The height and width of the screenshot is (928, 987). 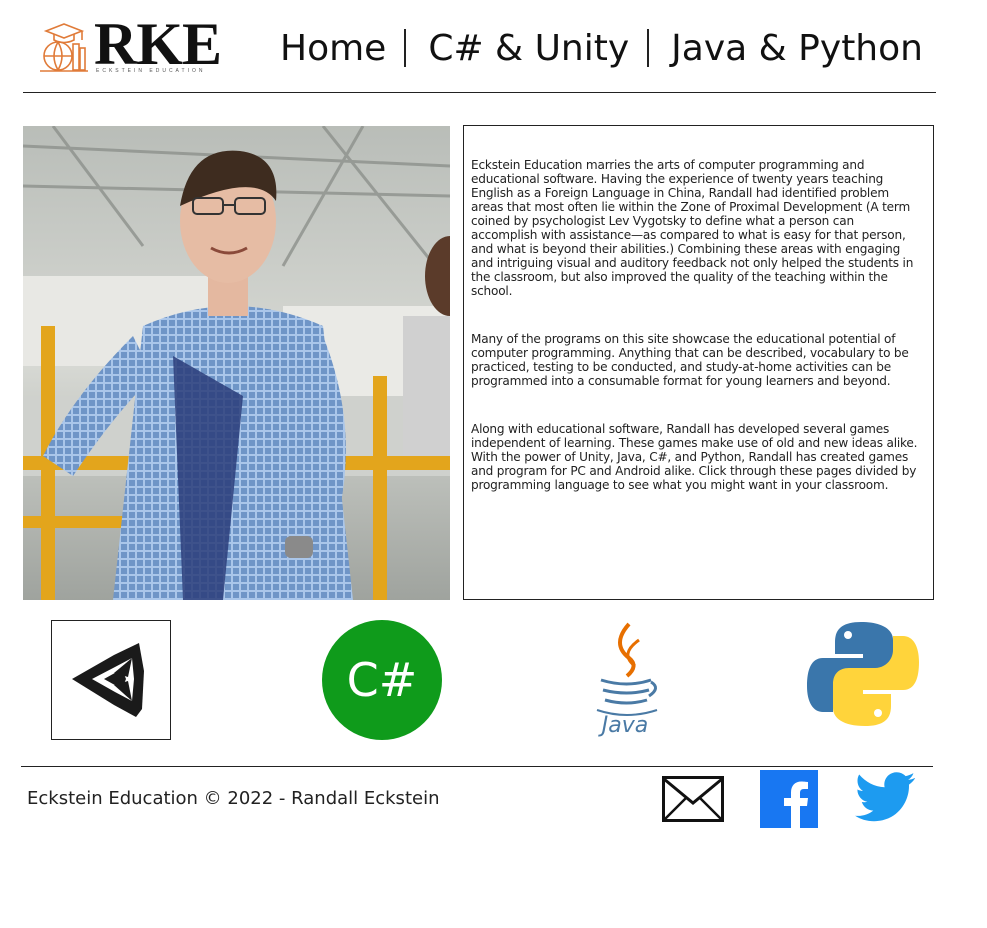 What do you see at coordinates (64, 47) in the screenshot?
I see `graduation-cap-icon` at bounding box center [64, 47].